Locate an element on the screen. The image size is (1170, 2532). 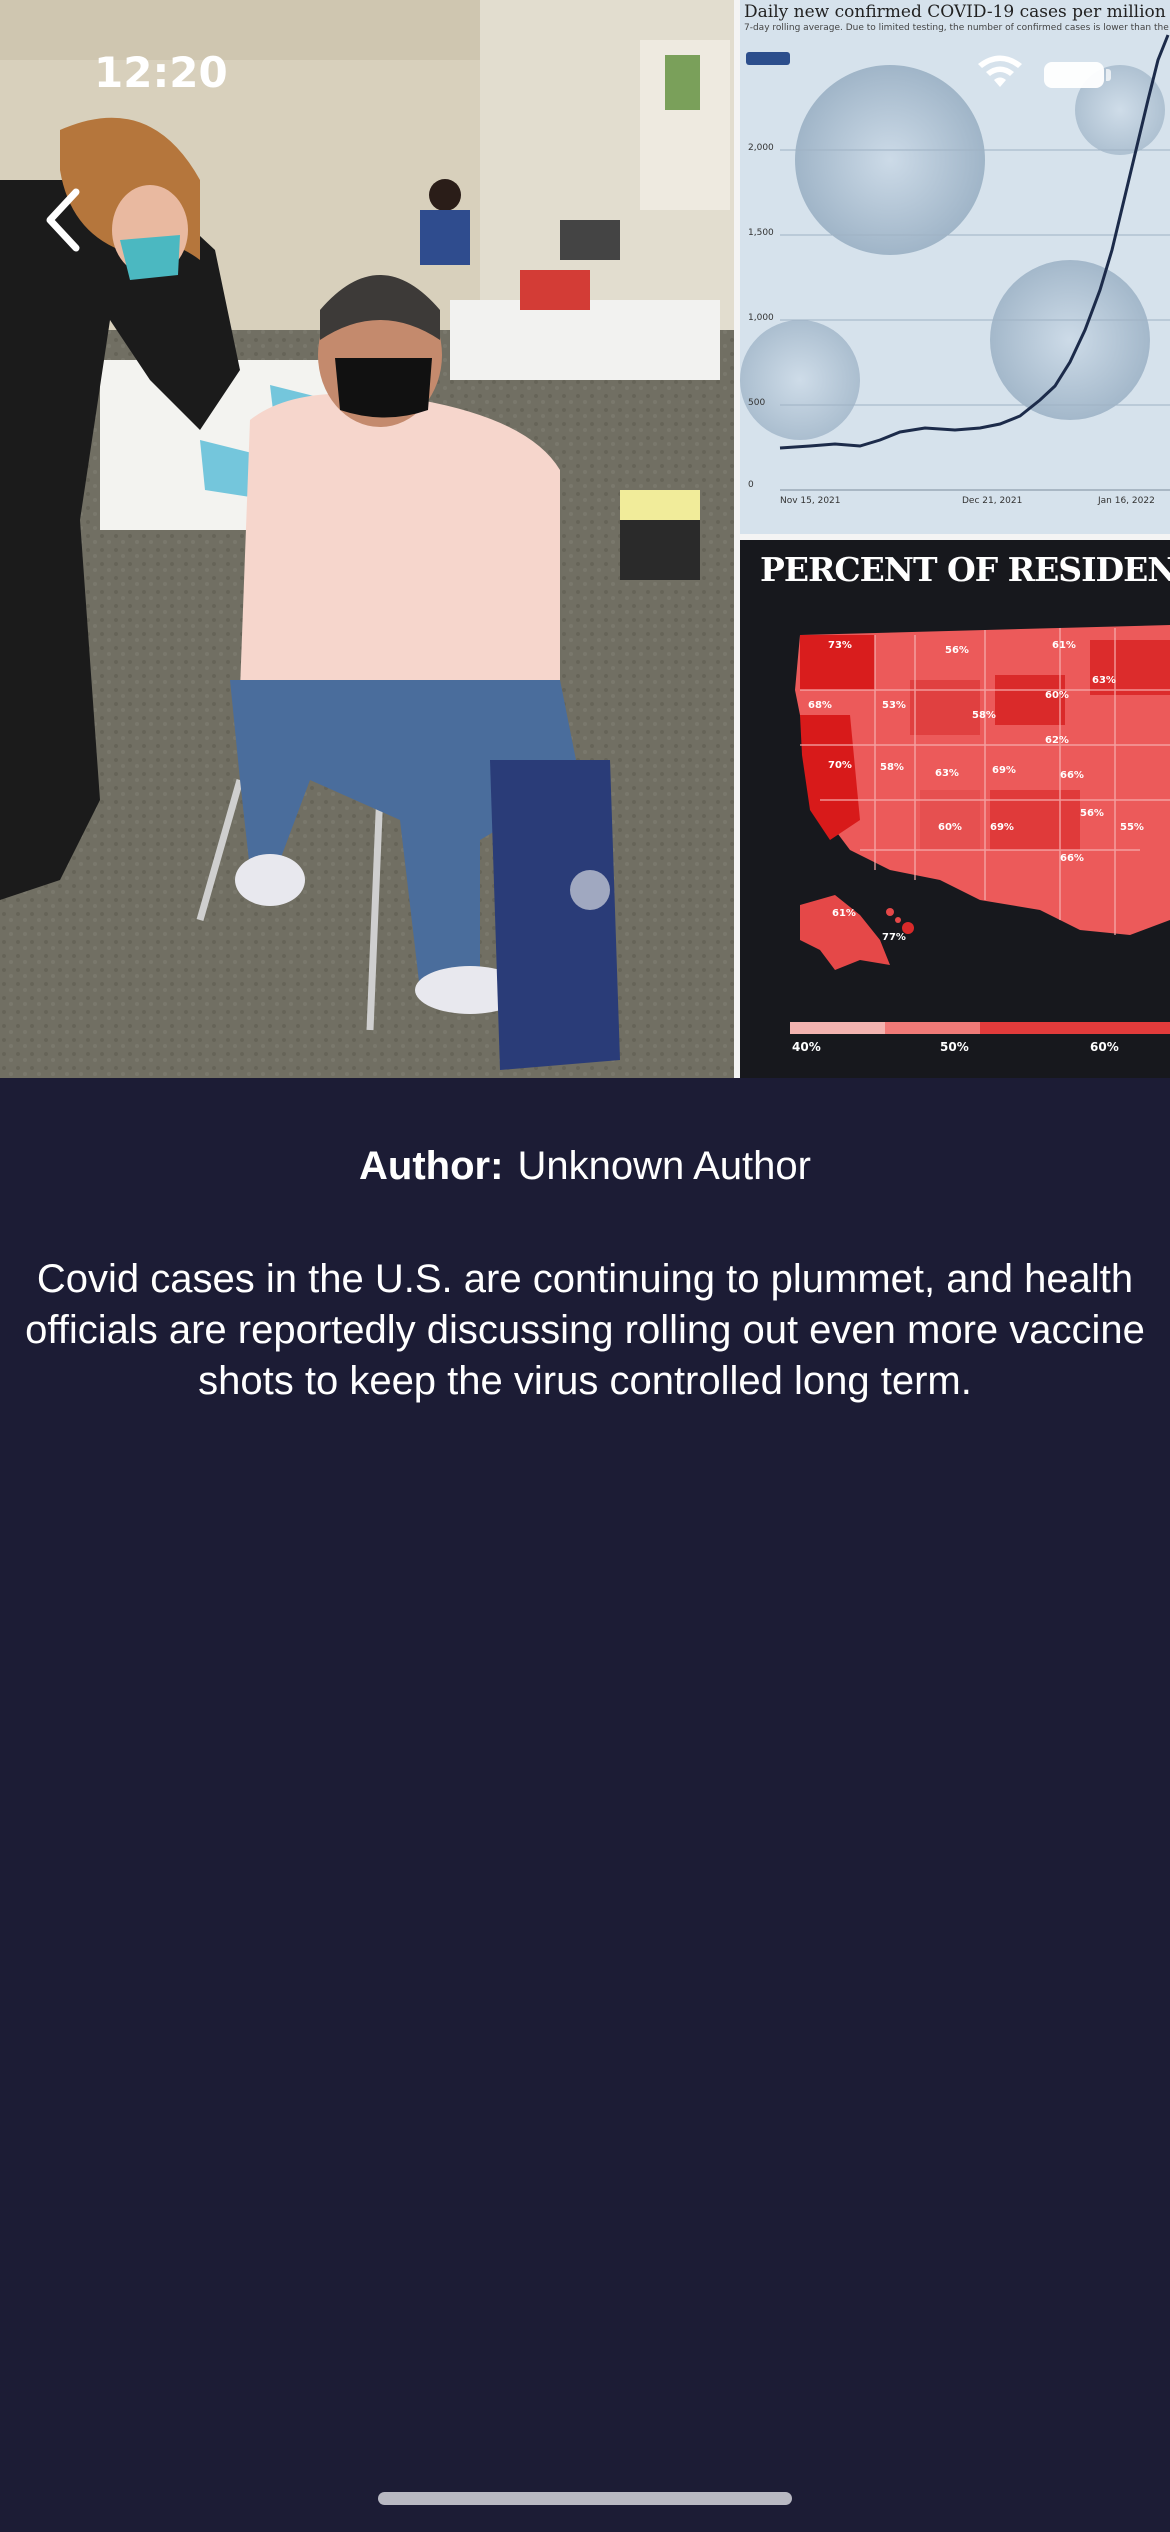
battery-icon is located at coordinates (1074, 75).